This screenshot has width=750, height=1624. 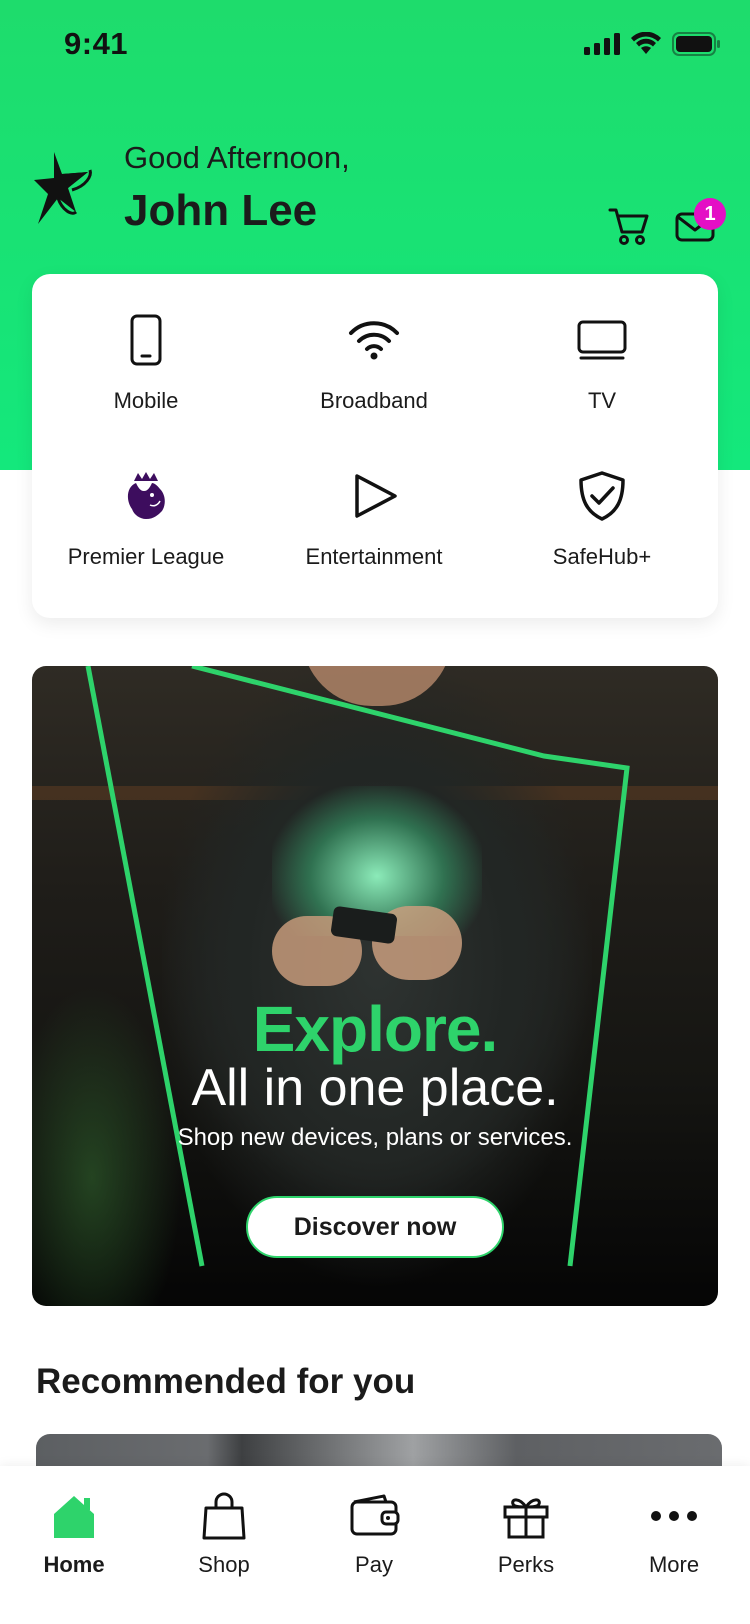 What do you see at coordinates (602, 44) in the screenshot?
I see `signal-icon` at bounding box center [602, 44].